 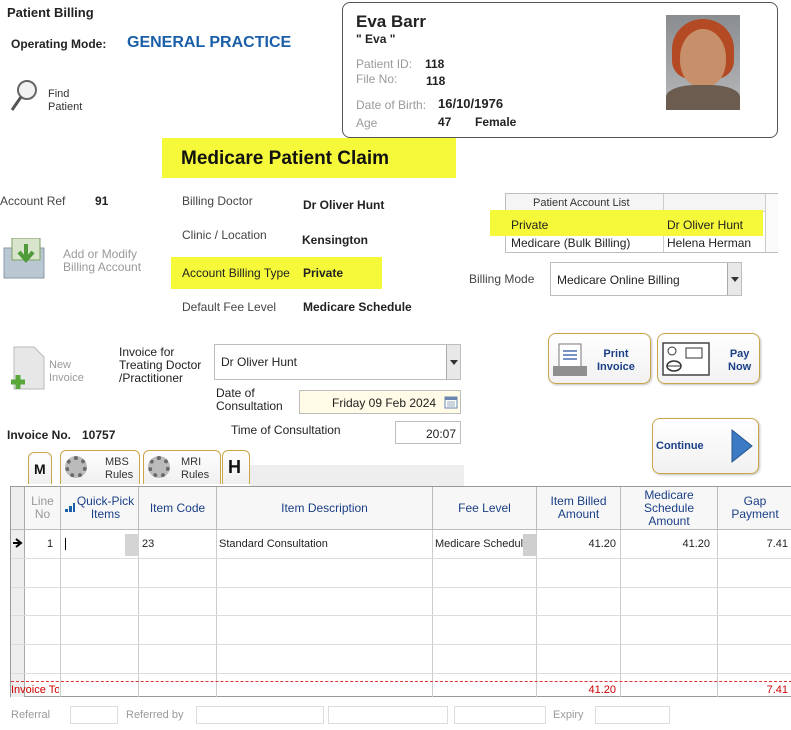 I want to click on continue-button: Continue, so click(x=705, y=446).